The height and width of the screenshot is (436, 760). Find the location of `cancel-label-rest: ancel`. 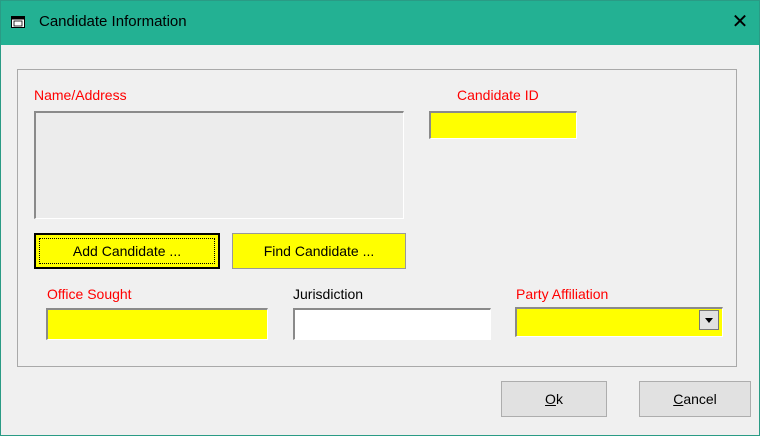

cancel-label-rest: ancel is located at coordinates (700, 399).